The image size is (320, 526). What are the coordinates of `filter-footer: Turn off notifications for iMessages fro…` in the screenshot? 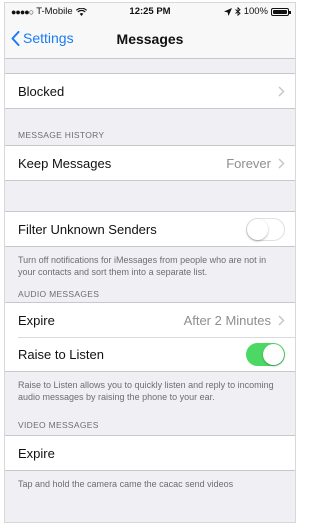 It's located at (142, 266).